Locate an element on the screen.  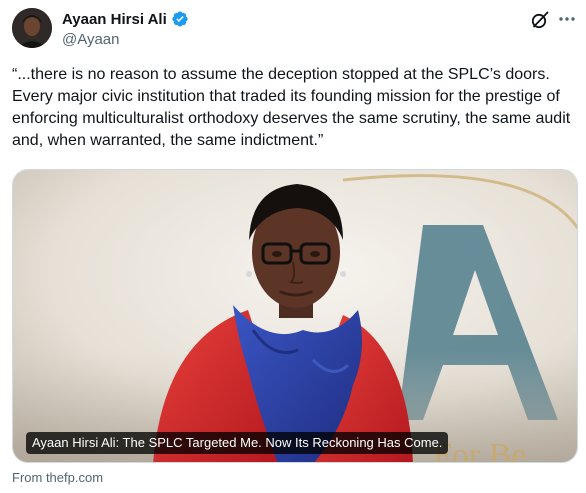
grok-icon is located at coordinates (540, 20).